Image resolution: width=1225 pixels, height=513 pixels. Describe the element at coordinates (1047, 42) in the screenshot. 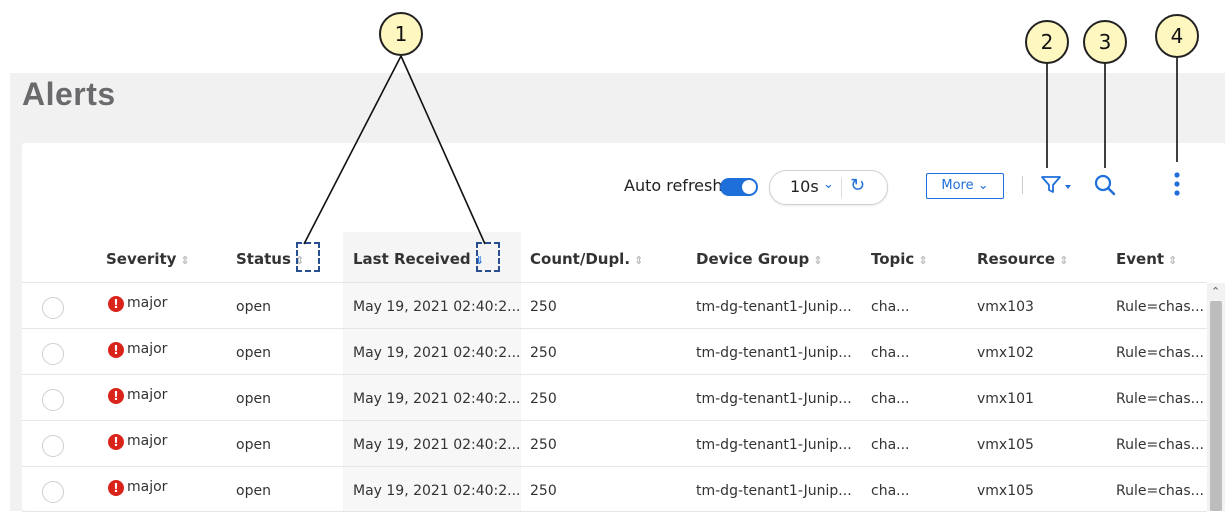

I see `callout-2: 2` at that location.